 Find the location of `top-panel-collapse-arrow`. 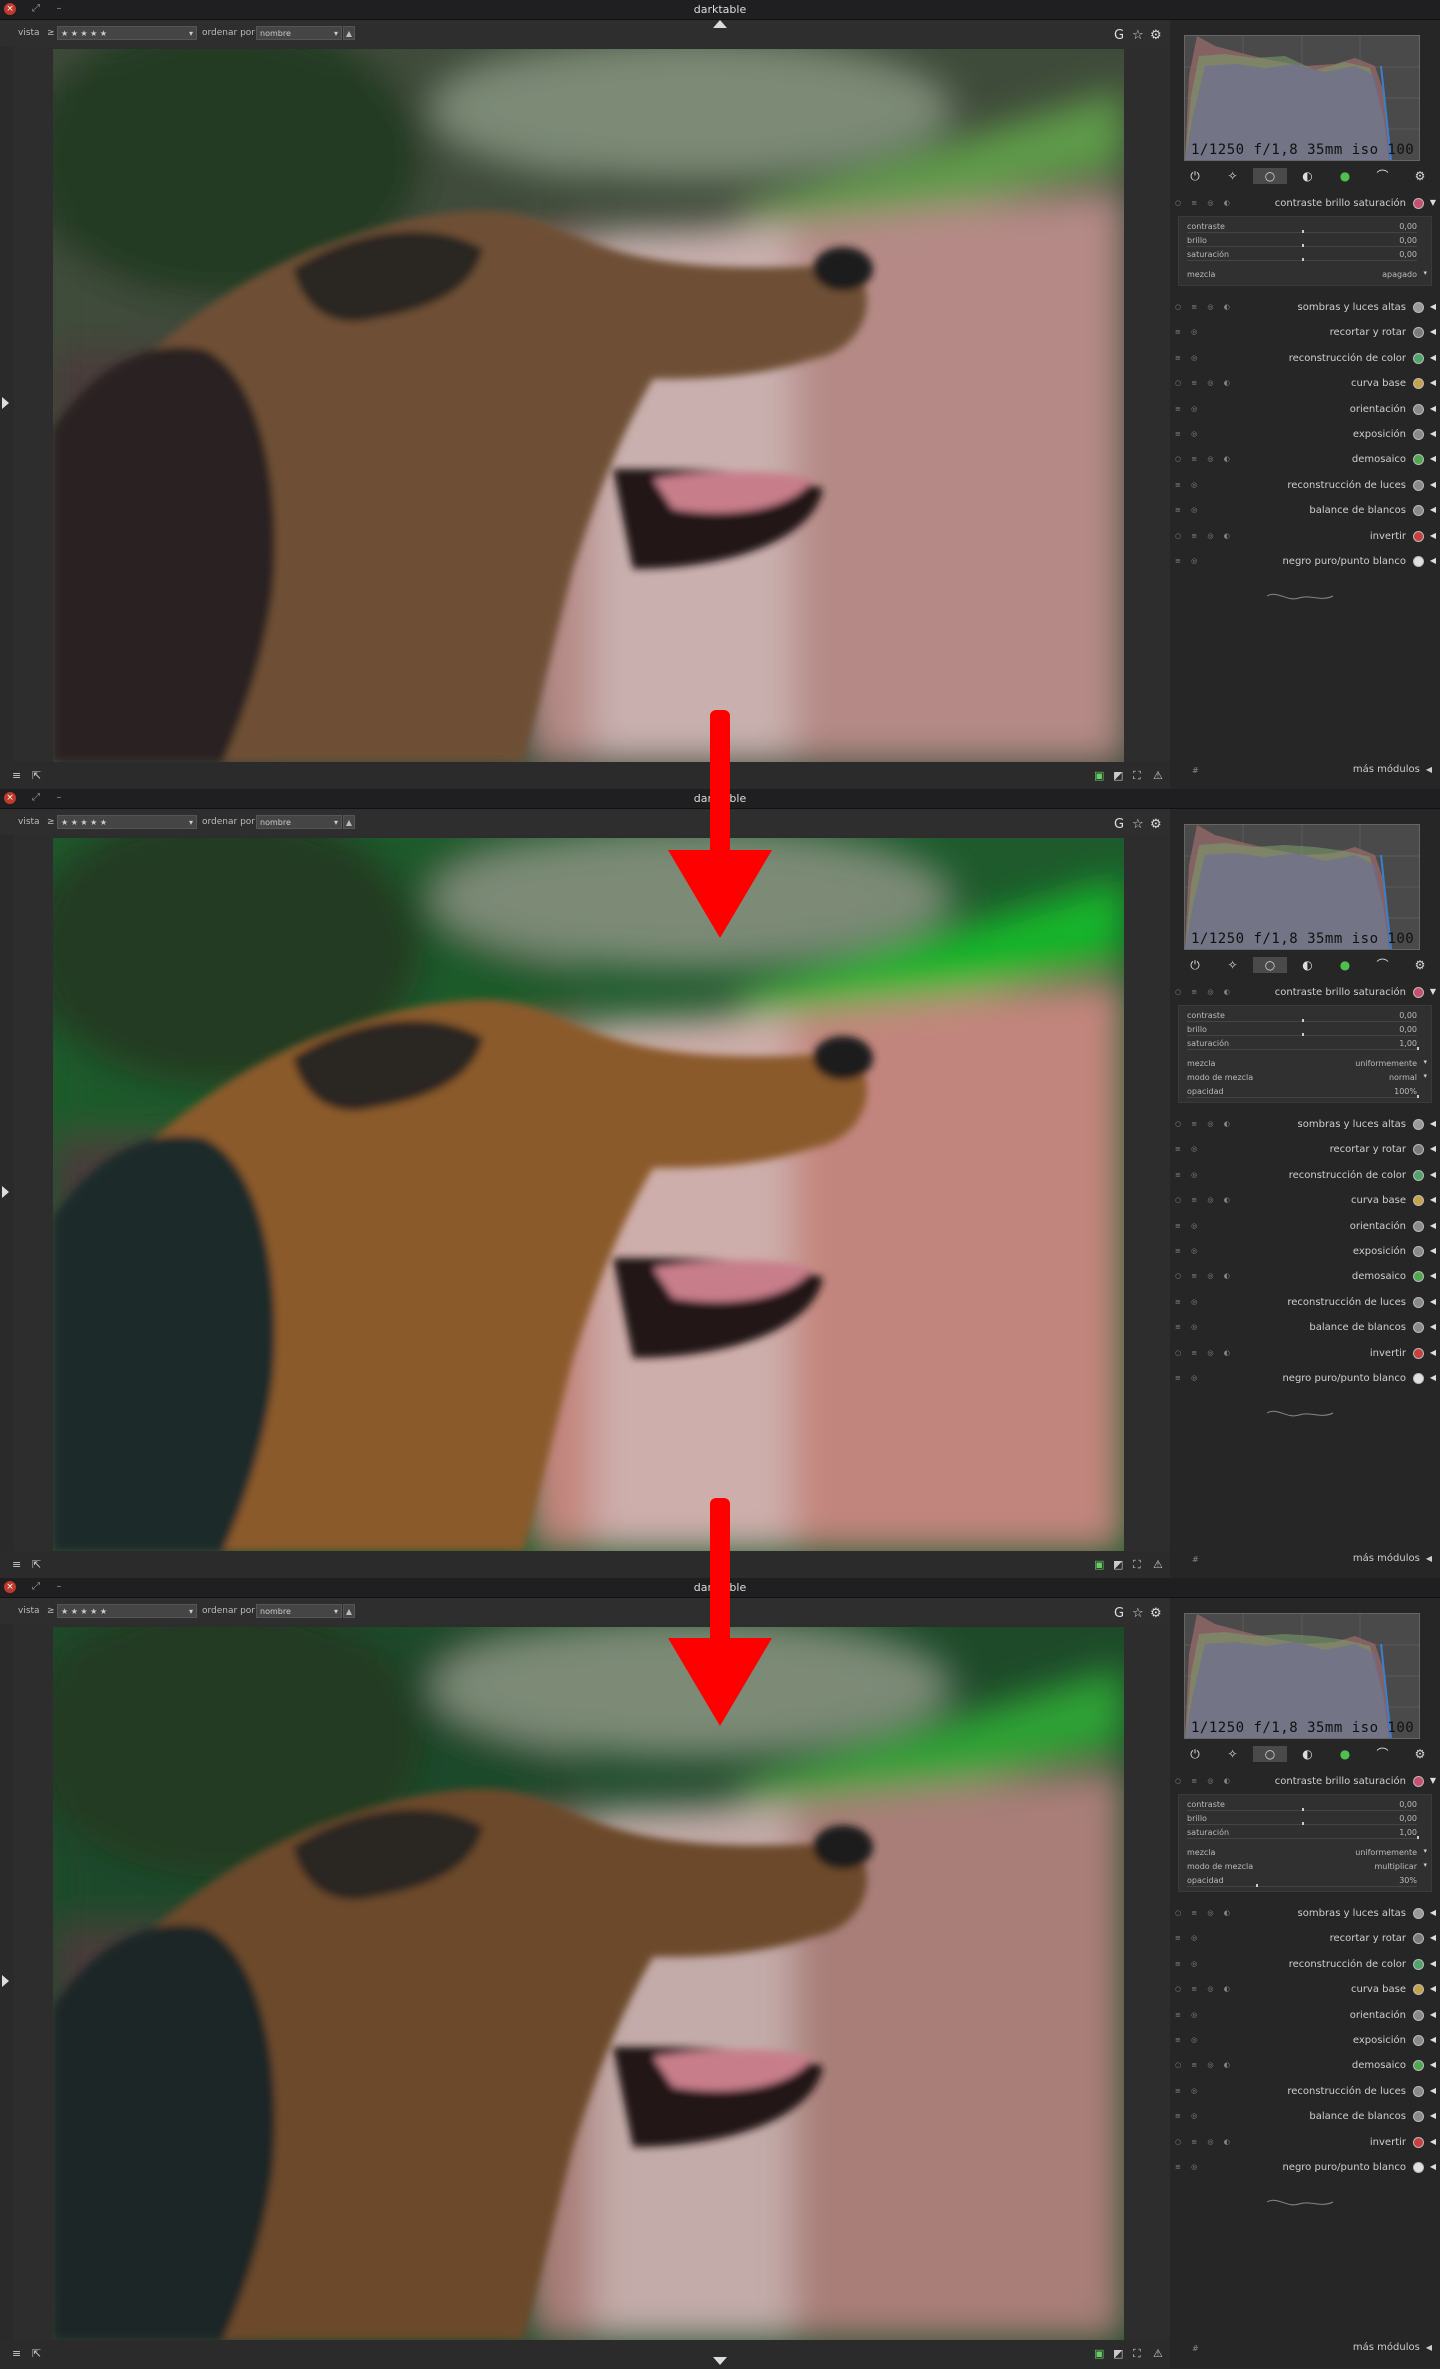

top-panel-collapse-arrow is located at coordinates (720, 24).